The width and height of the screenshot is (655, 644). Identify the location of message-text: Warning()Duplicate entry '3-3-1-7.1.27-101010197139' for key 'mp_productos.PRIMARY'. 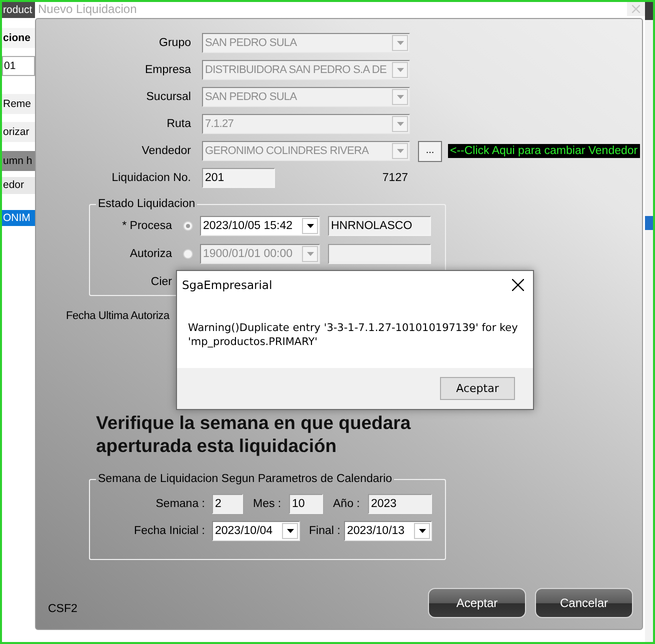
(353, 335).